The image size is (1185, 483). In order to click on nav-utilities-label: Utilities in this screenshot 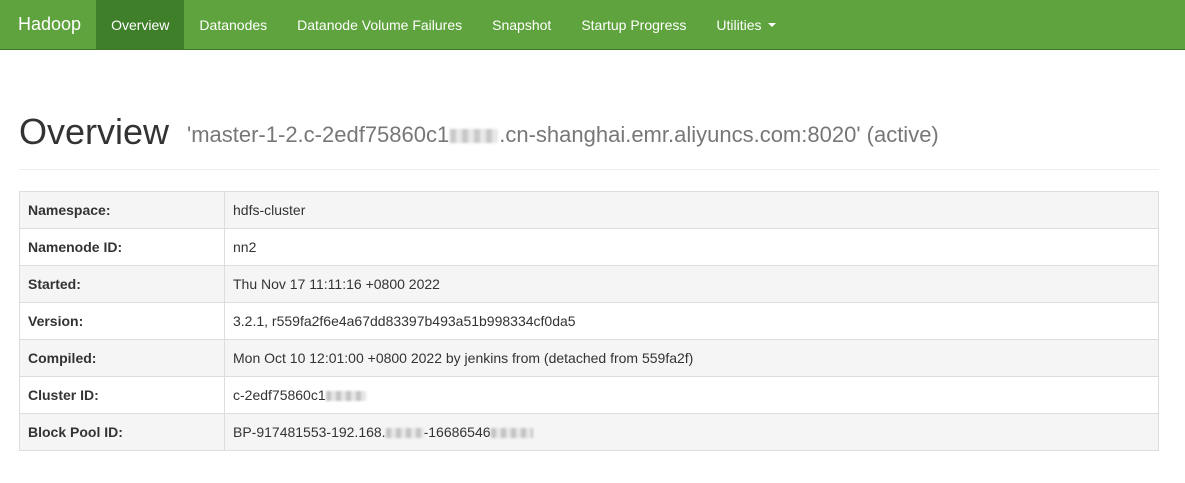, I will do `click(739, 24)`.